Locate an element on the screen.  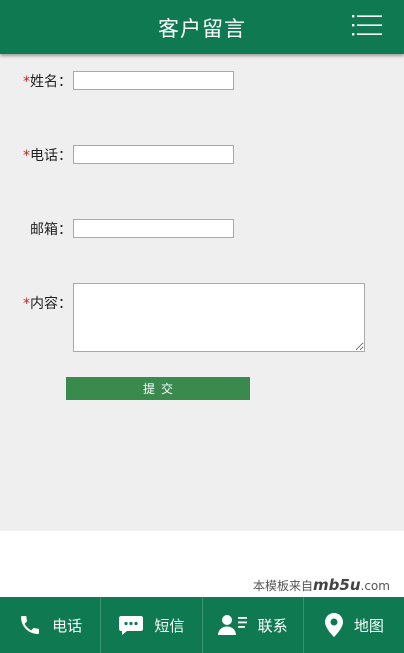
phone-label: *电话： is located at coordinates (45, 155).